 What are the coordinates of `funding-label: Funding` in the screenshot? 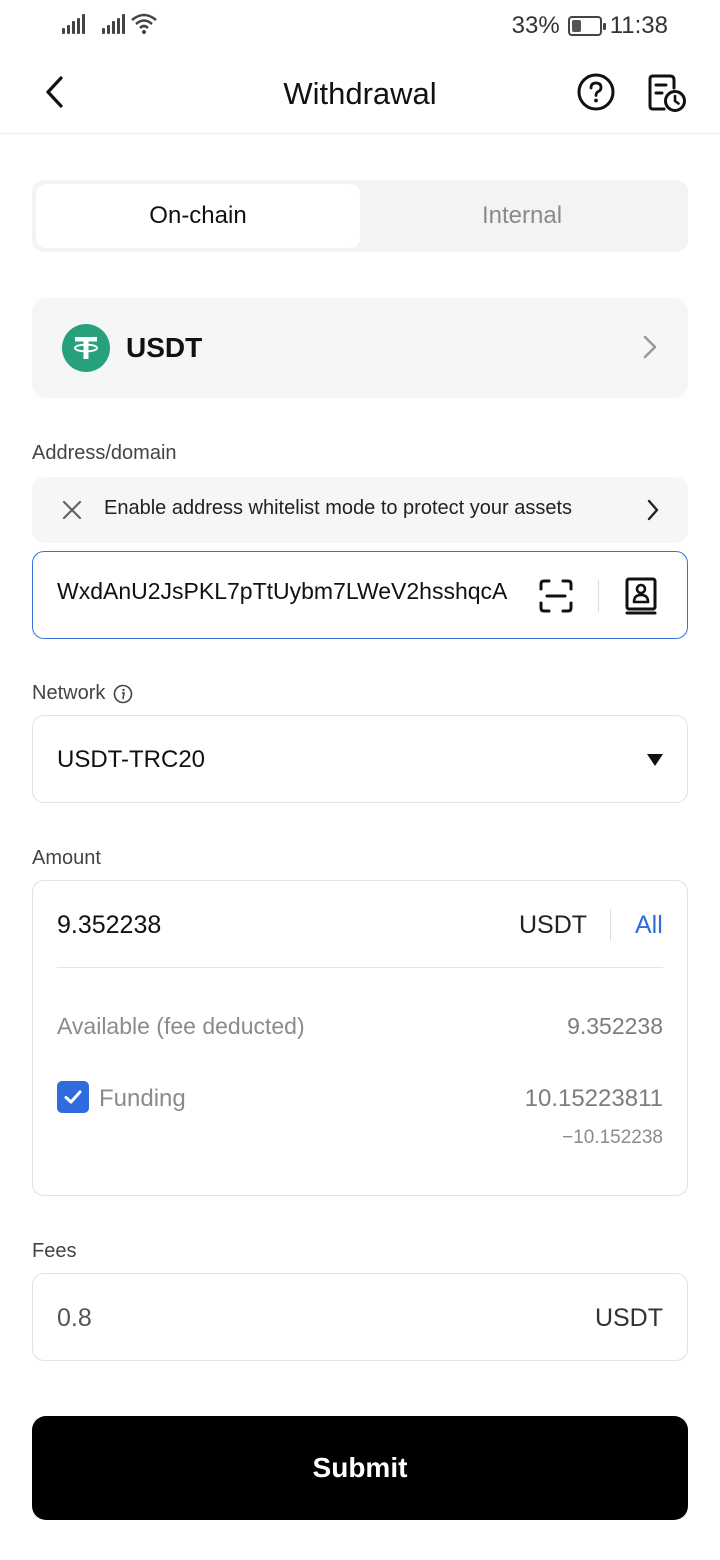 It's located at (142, 1098).